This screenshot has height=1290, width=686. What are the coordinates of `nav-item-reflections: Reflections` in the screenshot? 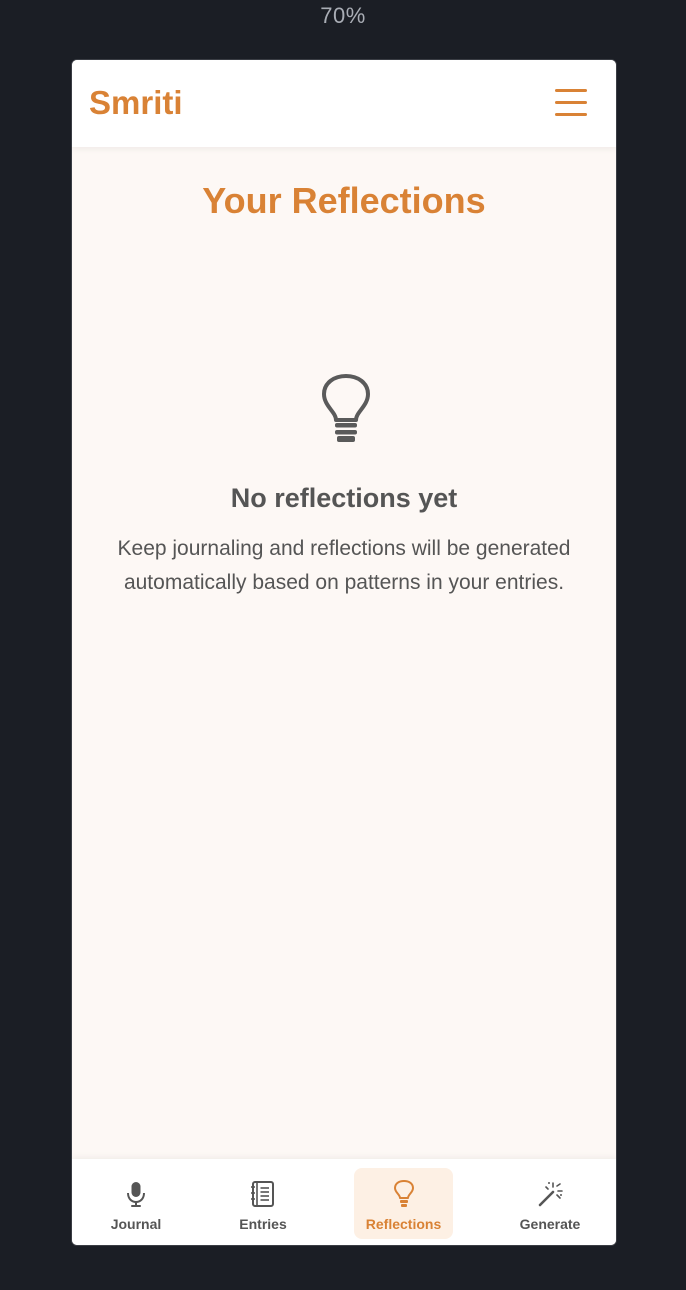 It's located at (403, 1203).